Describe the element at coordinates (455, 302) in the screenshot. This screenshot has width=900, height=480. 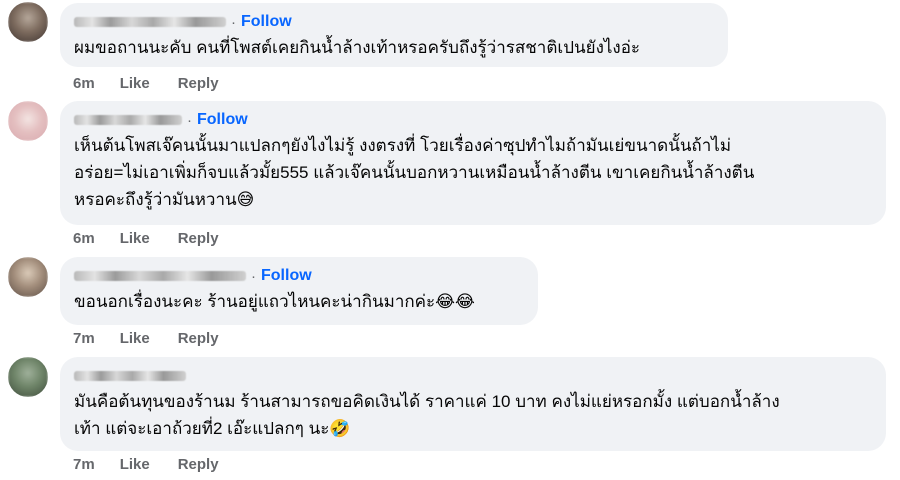
I see `tears-of-joy-emoji: 😂😂` at that location.